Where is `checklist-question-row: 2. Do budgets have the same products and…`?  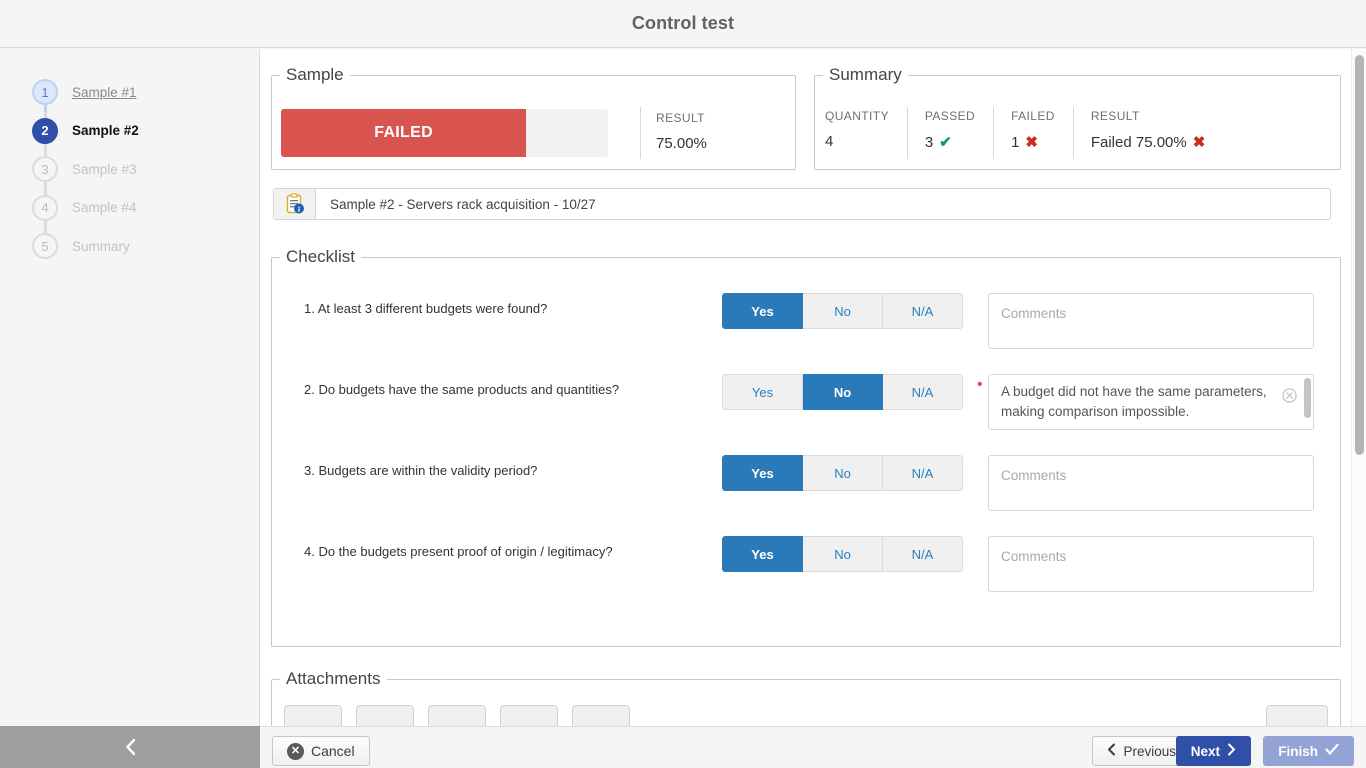 checklist-question-row: 2. Do budgets have the same products and… is located at coordinates (806, 414).